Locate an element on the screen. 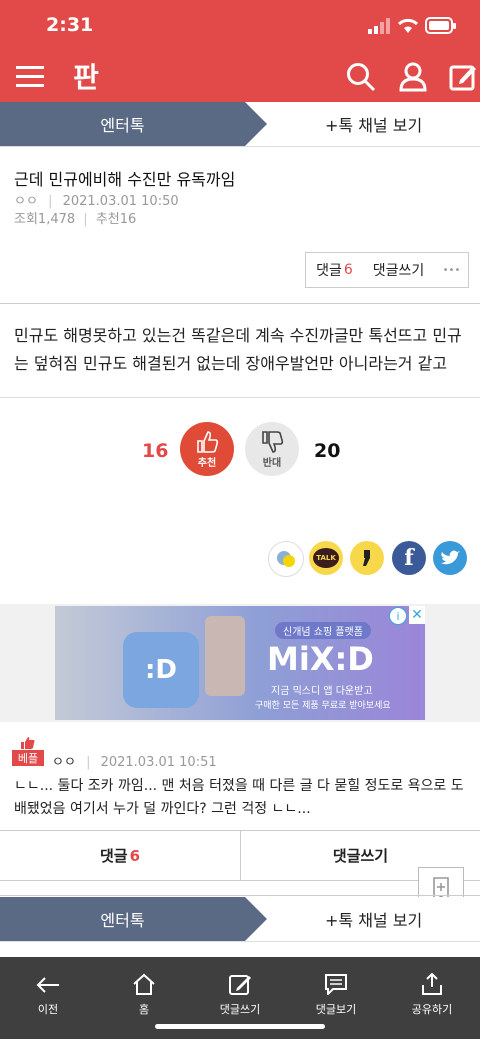 This screenshot has height=1039, width=480. talk-bubble: TALK is located at coordinates (326, 558).